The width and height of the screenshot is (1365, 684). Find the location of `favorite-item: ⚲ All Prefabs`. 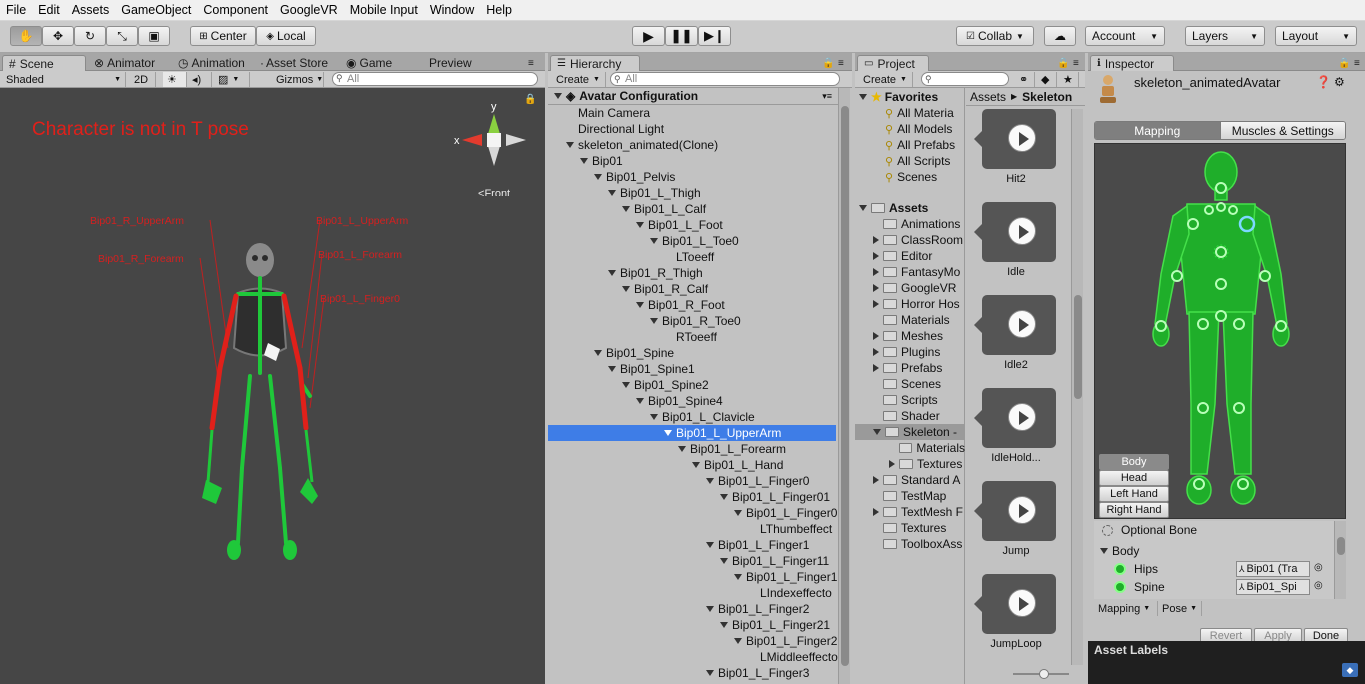

favorite-item: ⚲ All Prefabs is located at coordinates (920, 145).